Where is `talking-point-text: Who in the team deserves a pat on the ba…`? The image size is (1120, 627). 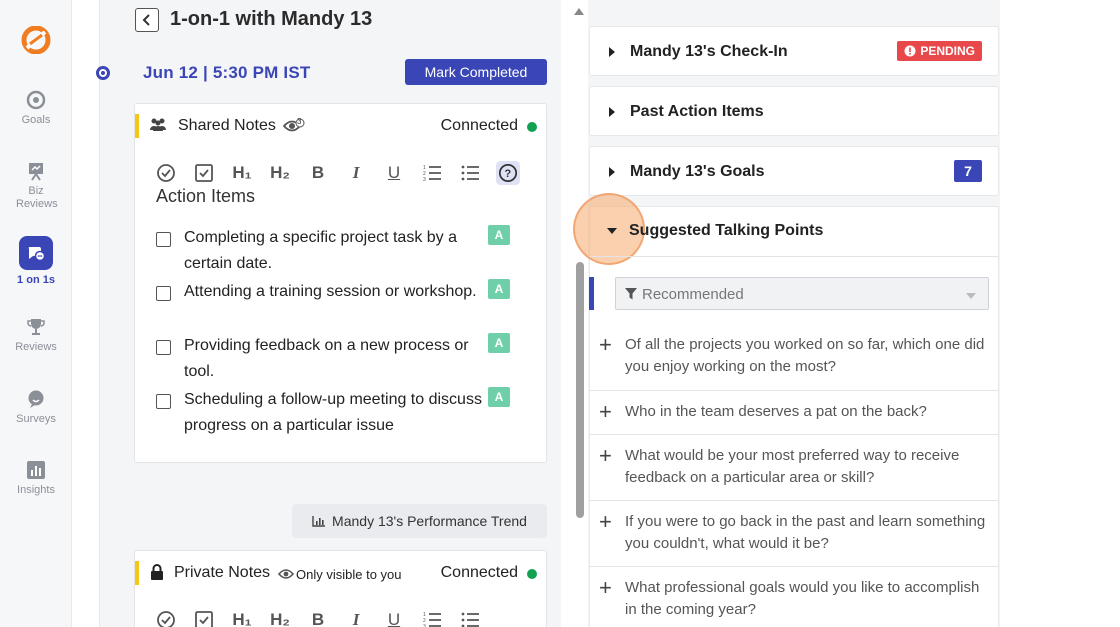 talking-point-text: Who in the team deserves a pat on the ba… is located at coordinates (776, 411).